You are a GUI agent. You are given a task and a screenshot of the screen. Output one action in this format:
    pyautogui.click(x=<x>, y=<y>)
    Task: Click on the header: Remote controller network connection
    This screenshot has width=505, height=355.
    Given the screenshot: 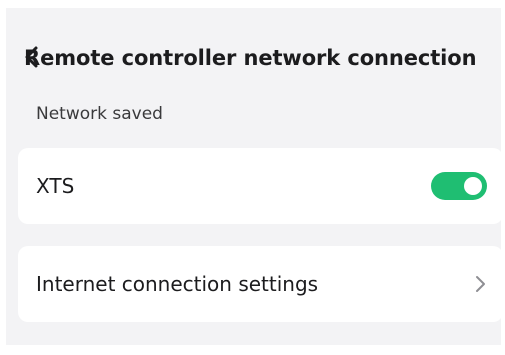 What is the action you would take?
    pyautogui.click(x=250, y=58)
    